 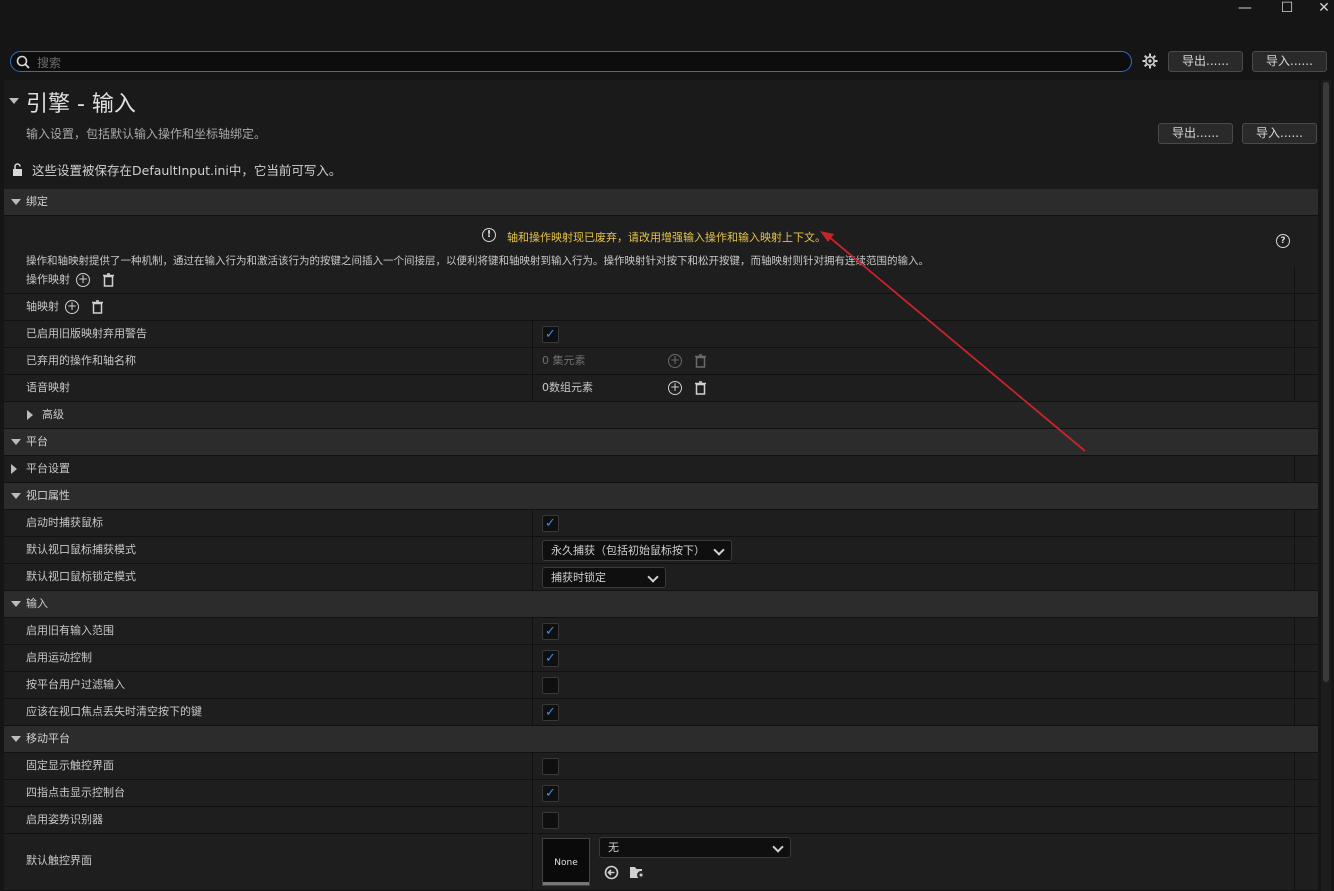 What do you see at coordinates (70, 765) in the screenshot?
I see `row-label: 固定显示触控界面` at bounding box center [70, 765].